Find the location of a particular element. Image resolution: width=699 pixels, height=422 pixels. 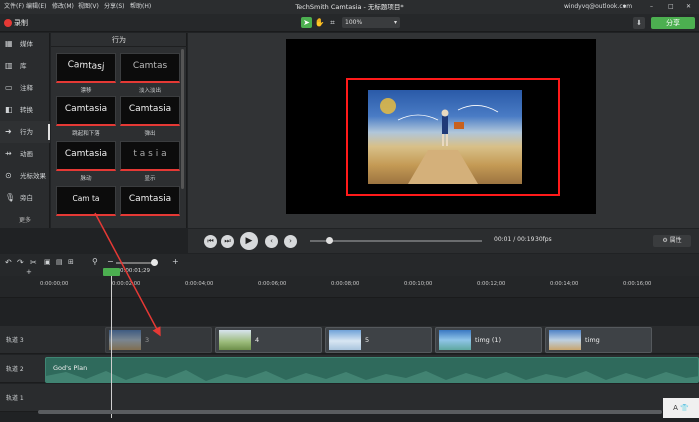

voice-narration-icon: 🎙 is located at coordinates (10, 197).